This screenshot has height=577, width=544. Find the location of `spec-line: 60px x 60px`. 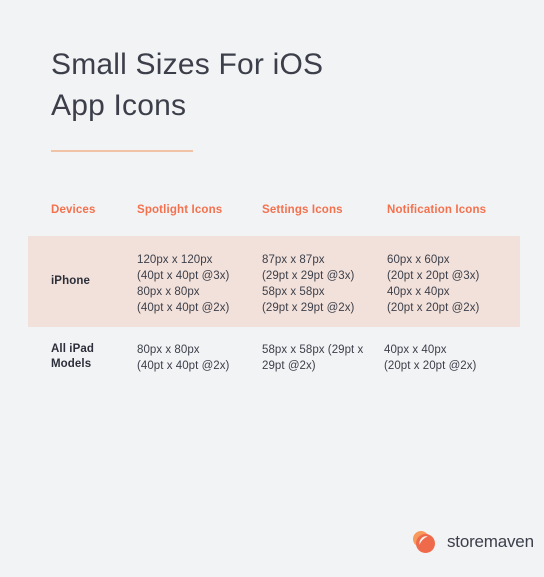

spec-line: 60px x 60px is located at coordinates (418, 260).